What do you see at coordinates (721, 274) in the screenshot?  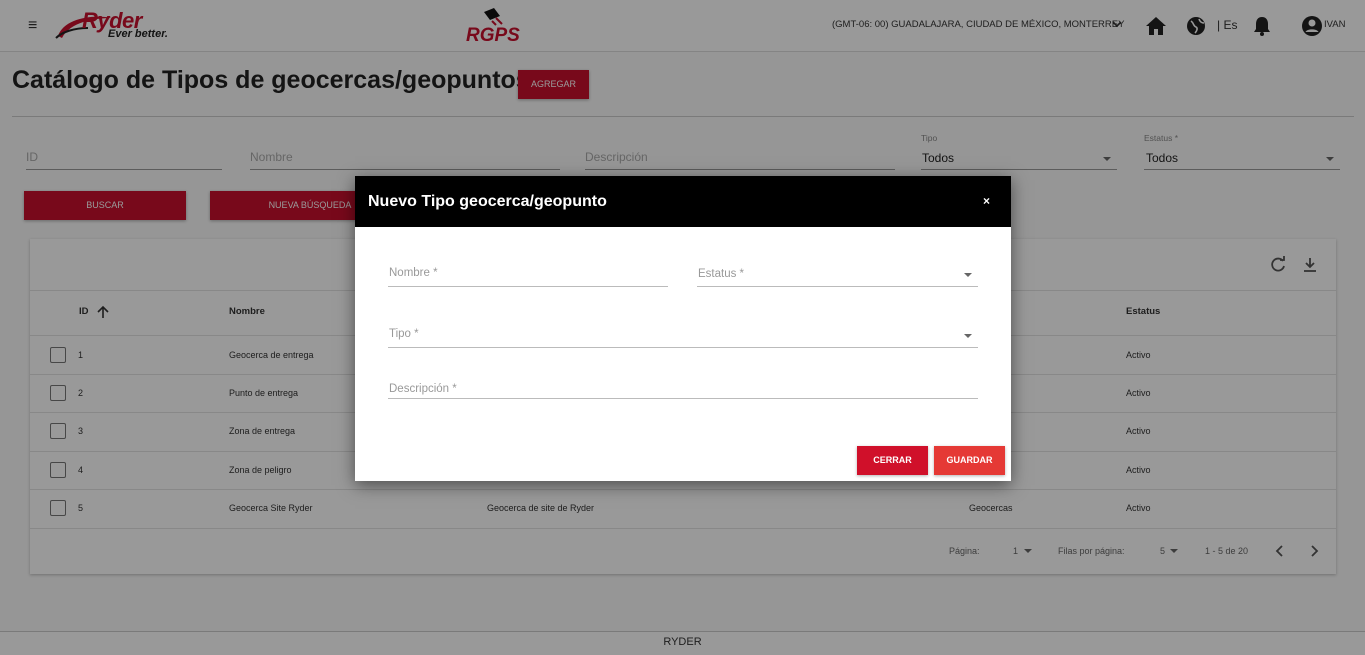 I see `estatus-select: Estatus *` at bounding box center [721, 274].